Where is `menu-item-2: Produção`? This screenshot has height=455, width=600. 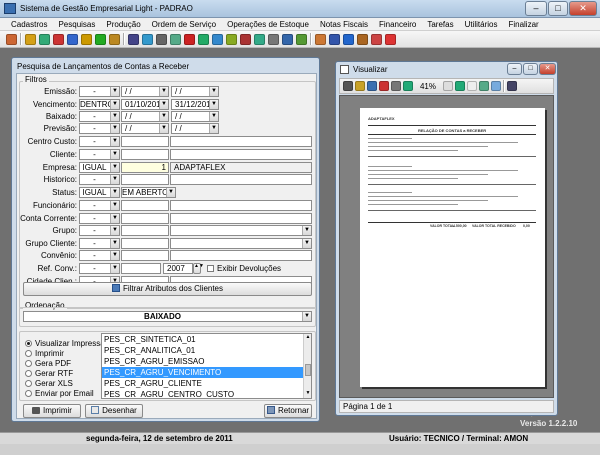 menu-item-2: Produção is located at coordinates (123, 24).